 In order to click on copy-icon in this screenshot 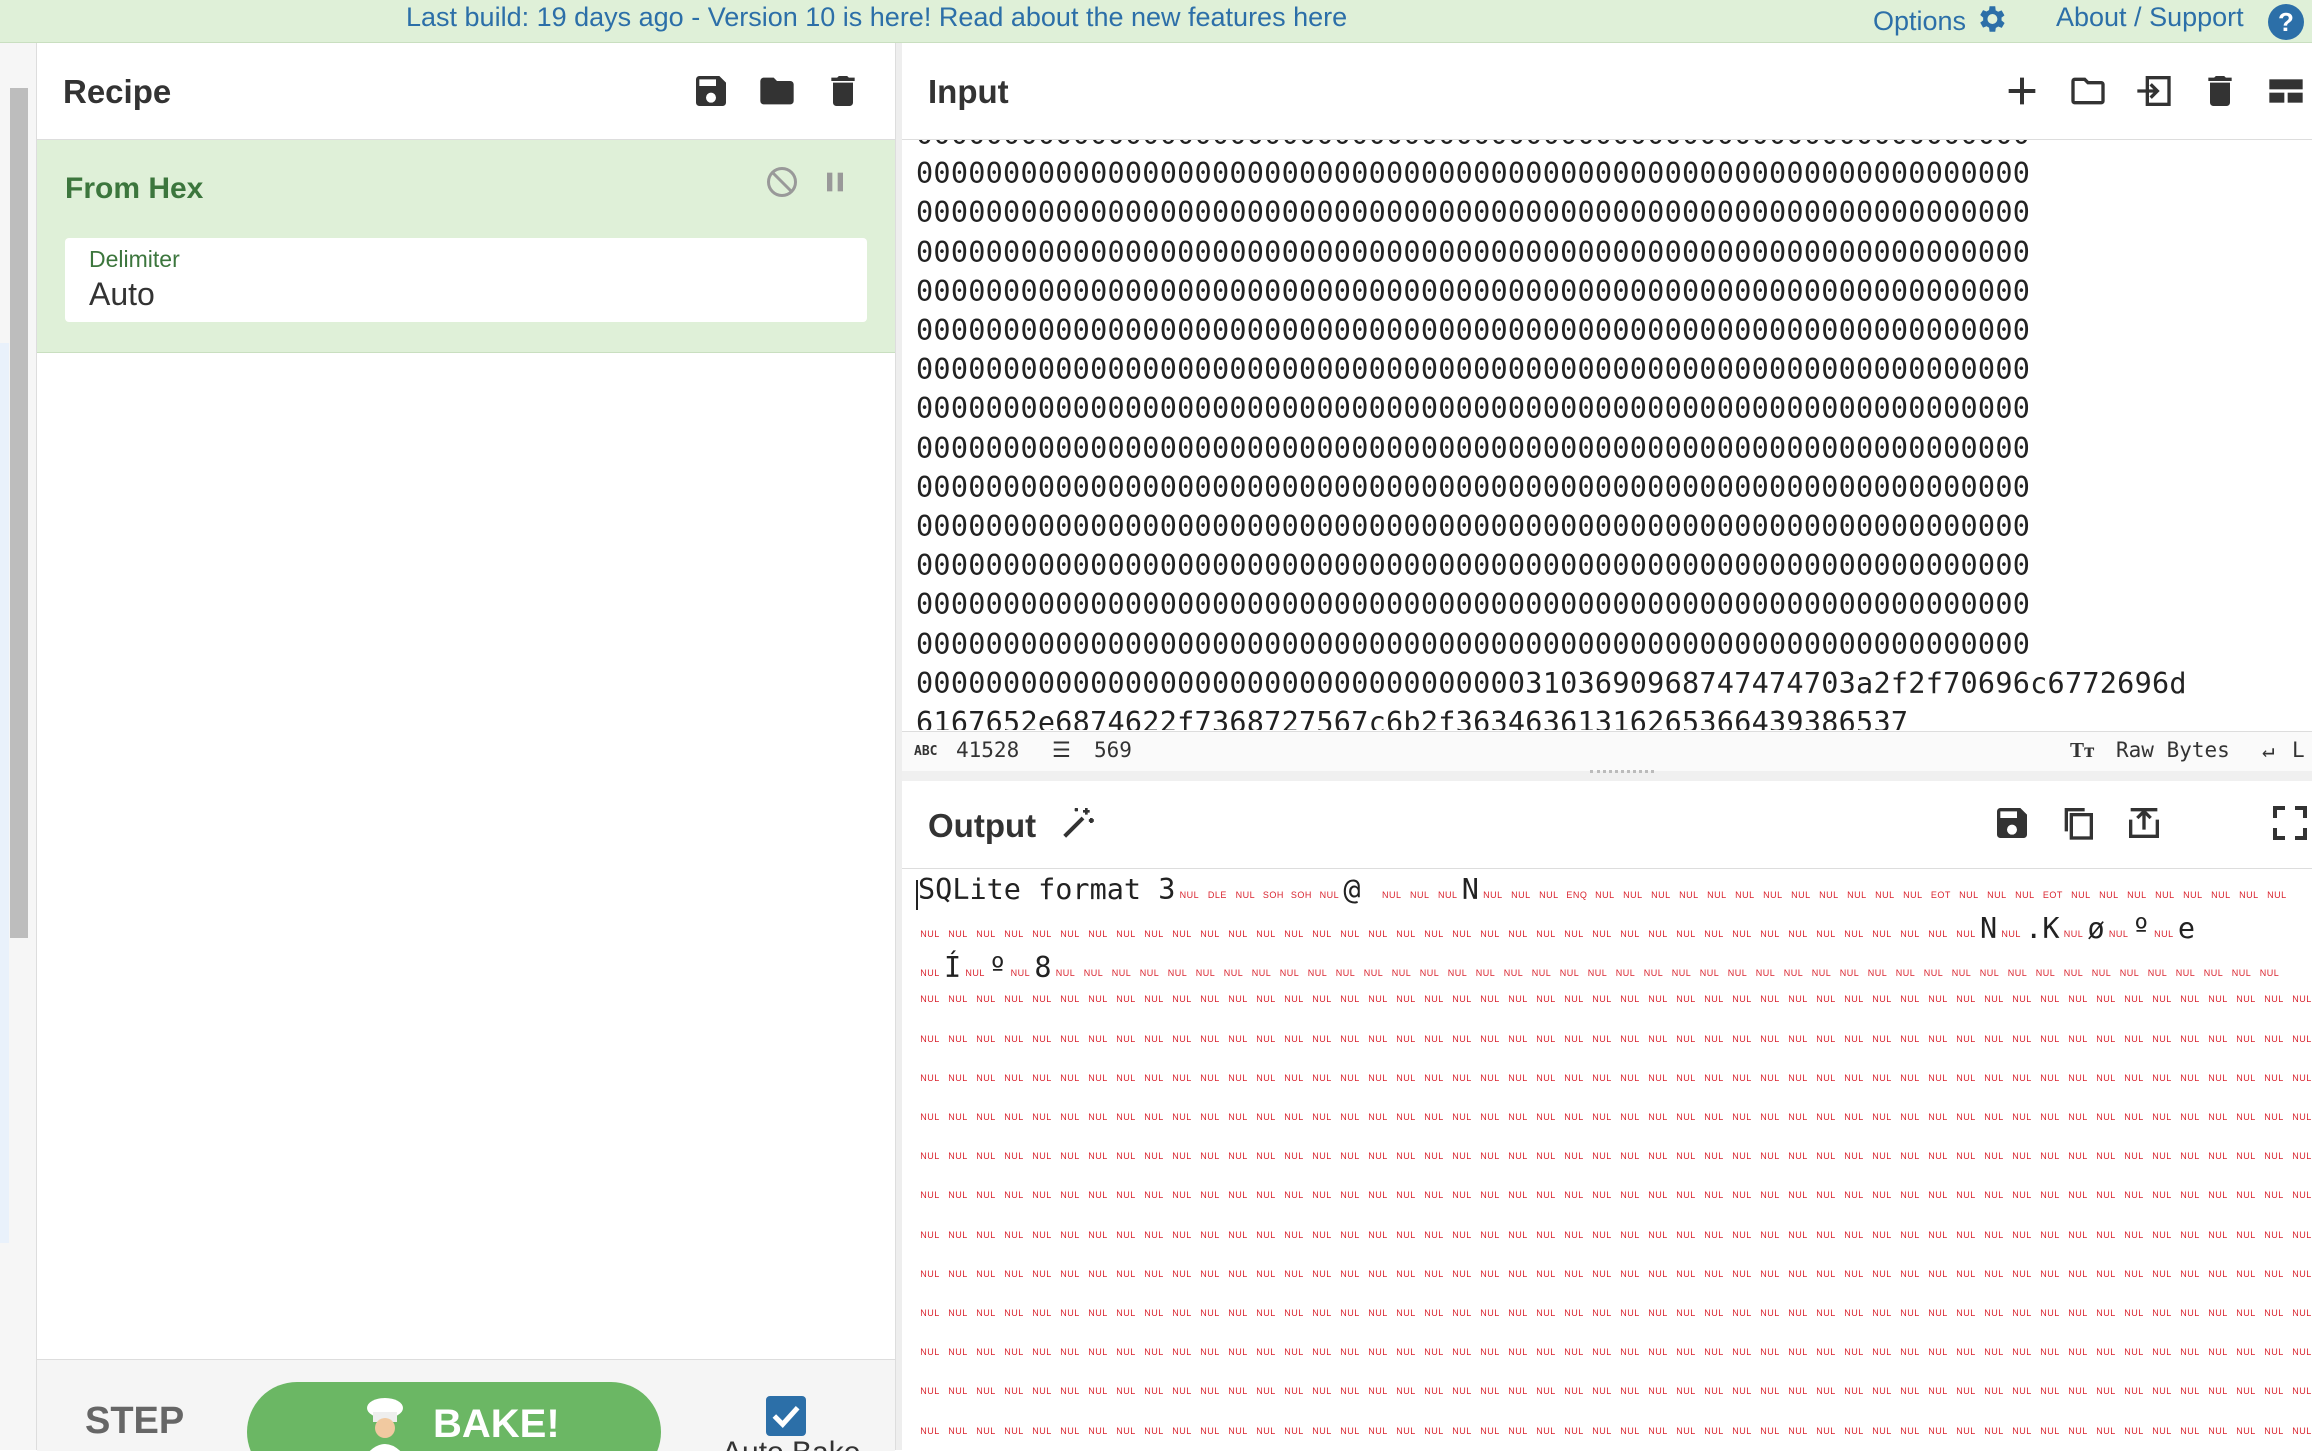, I will do `click(2078, 823)`.